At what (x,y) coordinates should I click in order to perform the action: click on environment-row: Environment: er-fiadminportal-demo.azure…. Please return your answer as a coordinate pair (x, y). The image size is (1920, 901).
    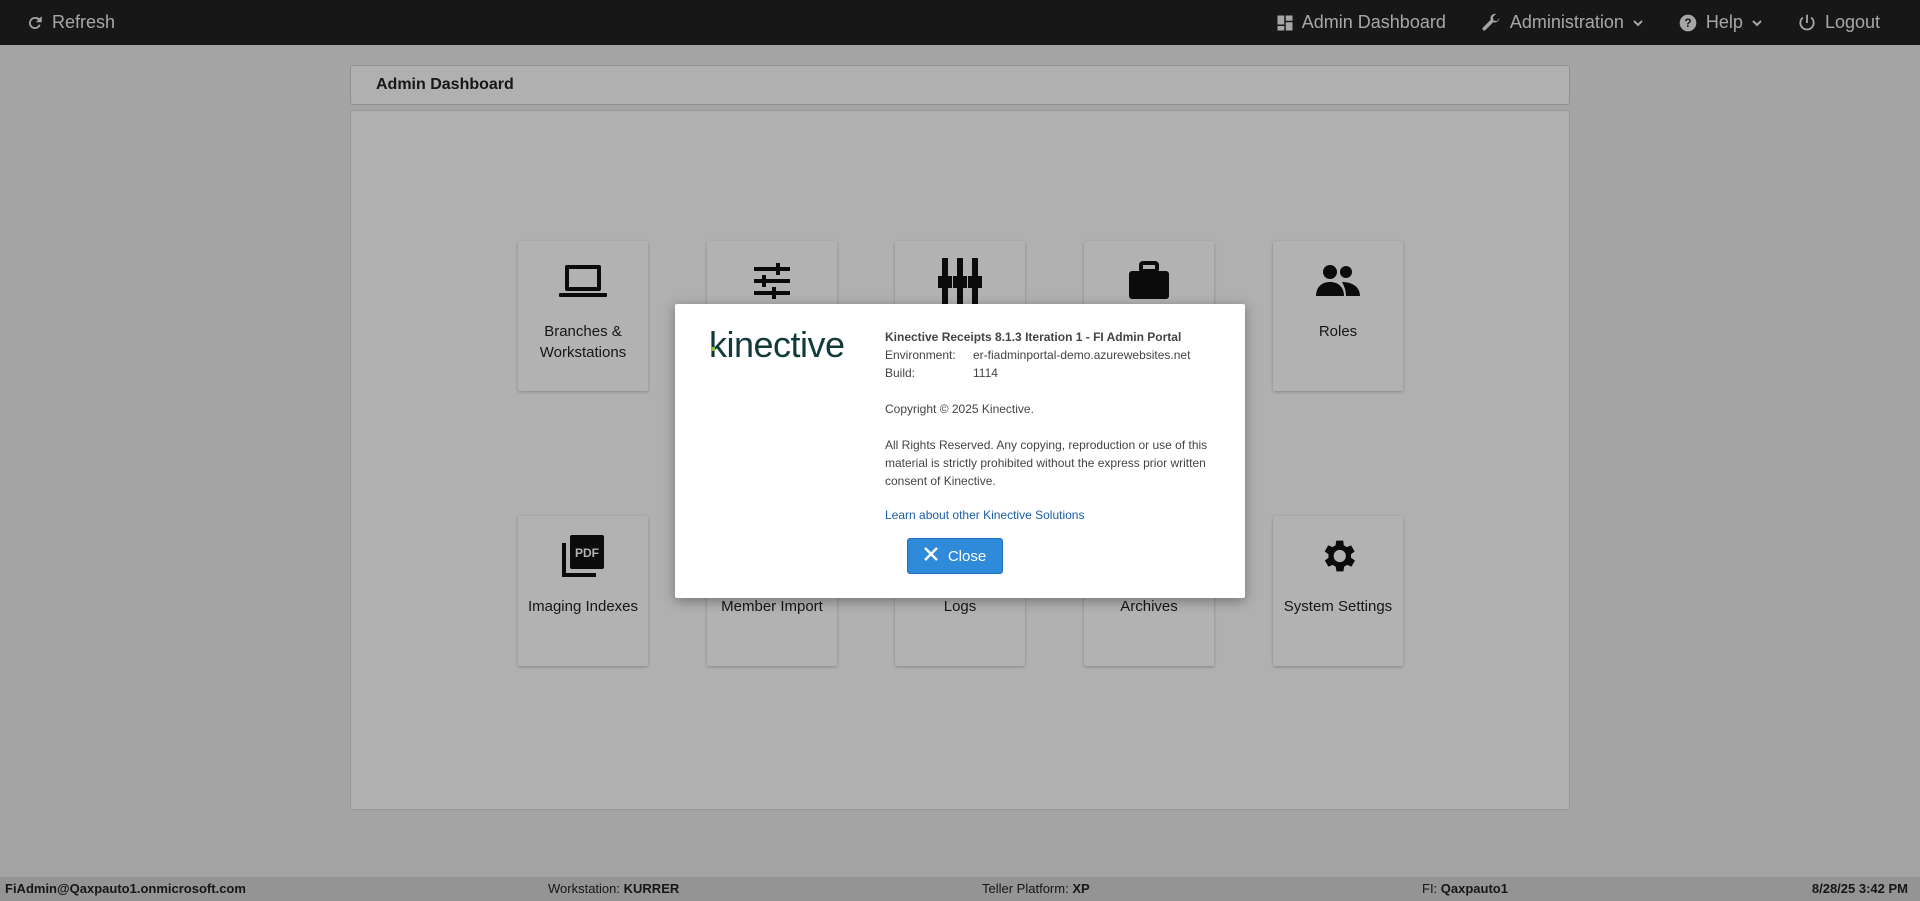
    Looking at the image, I should click on (1038, 355).